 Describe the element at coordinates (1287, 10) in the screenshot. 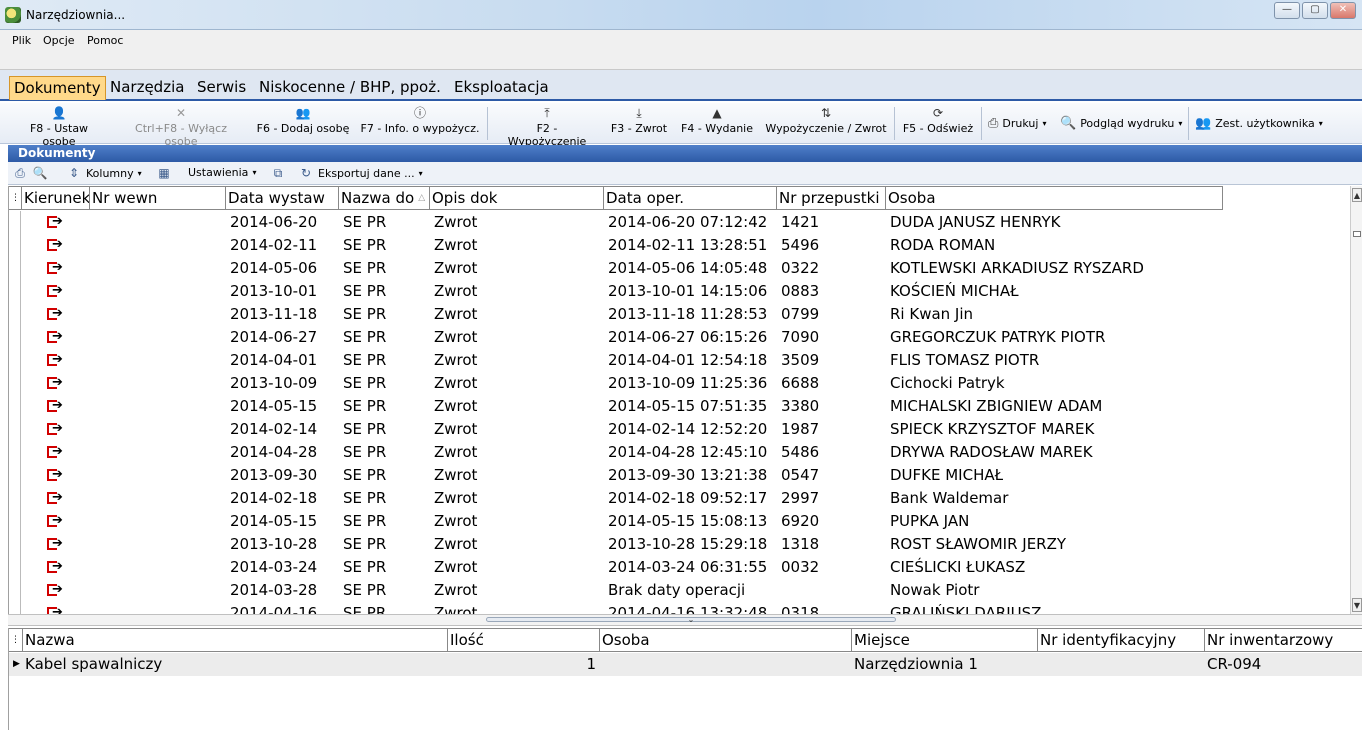

I see `minimize-button: —` at that location.